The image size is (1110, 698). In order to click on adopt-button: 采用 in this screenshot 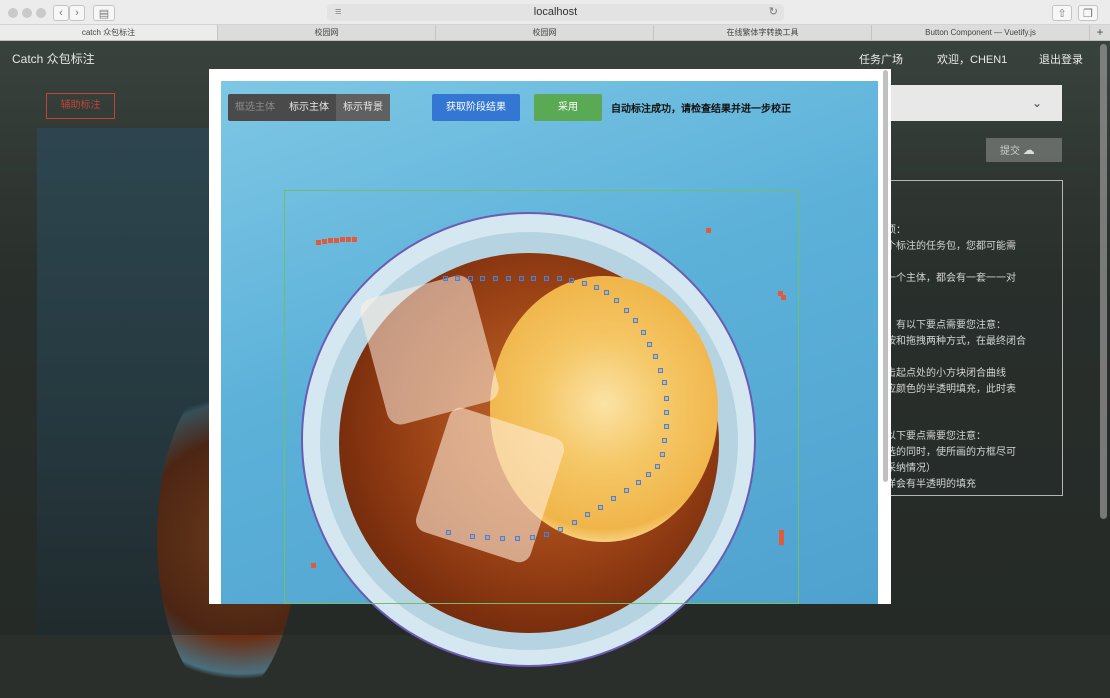, I will do `click(568, 107)`.